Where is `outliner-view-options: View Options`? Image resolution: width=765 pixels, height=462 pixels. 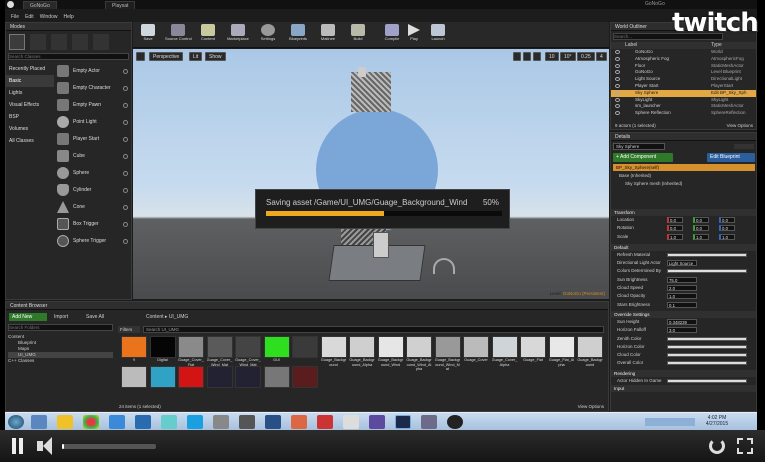
outliner-view-options: View Options is located at coordinates (740, 125).